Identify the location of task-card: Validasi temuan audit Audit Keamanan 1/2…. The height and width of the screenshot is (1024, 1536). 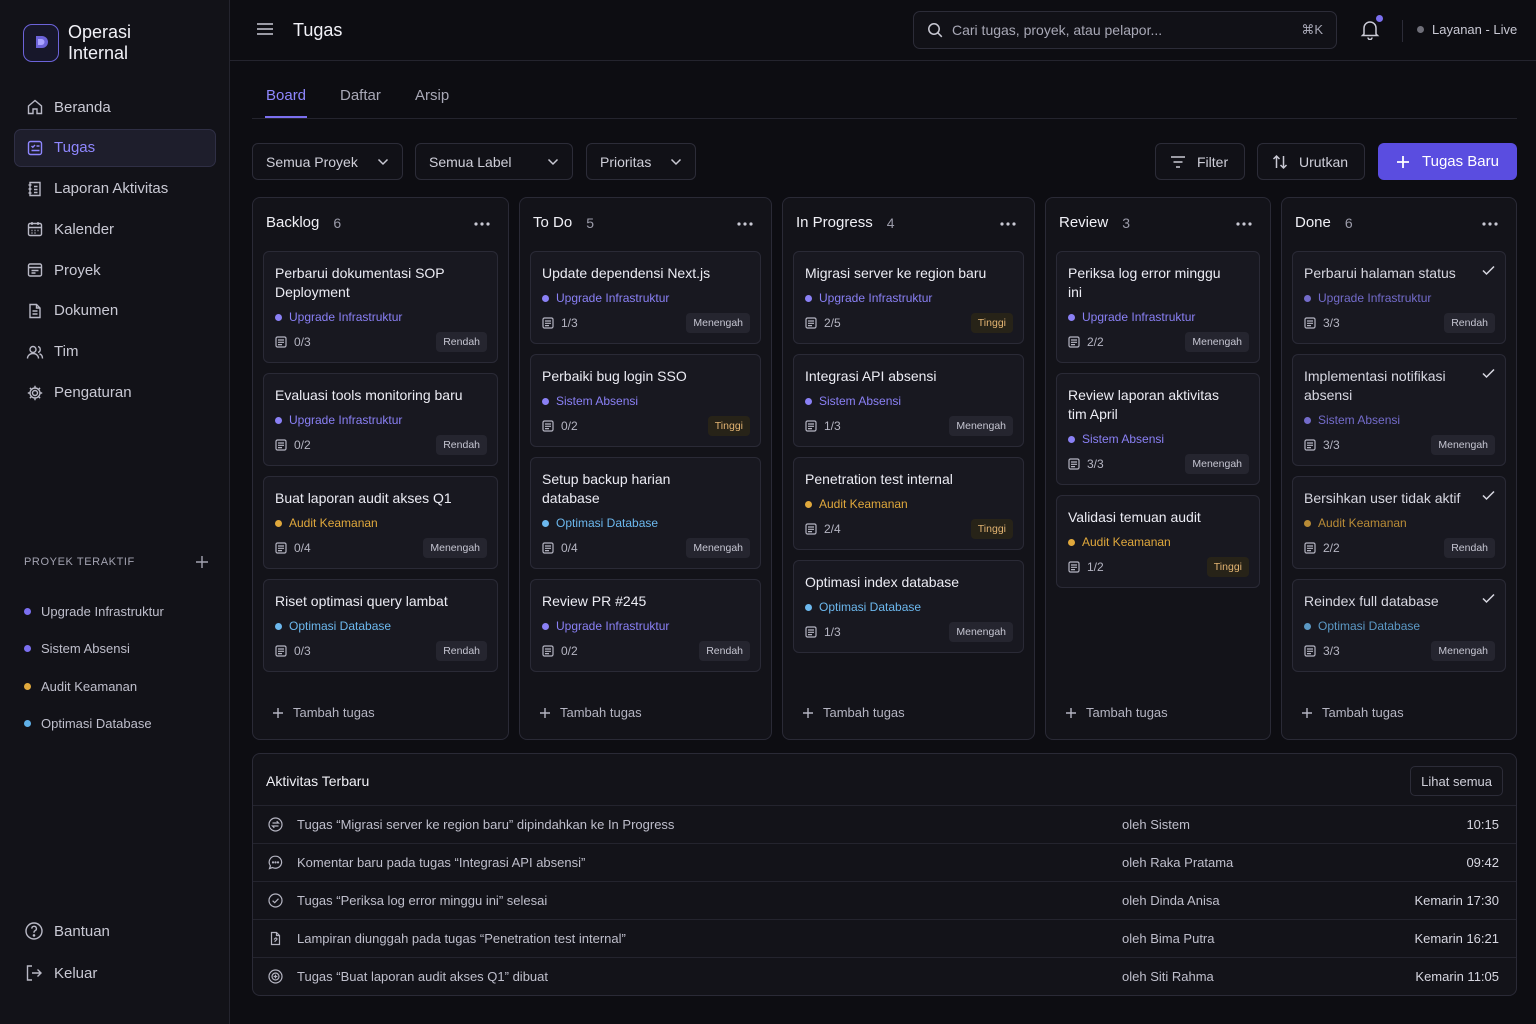
(1158, 541).